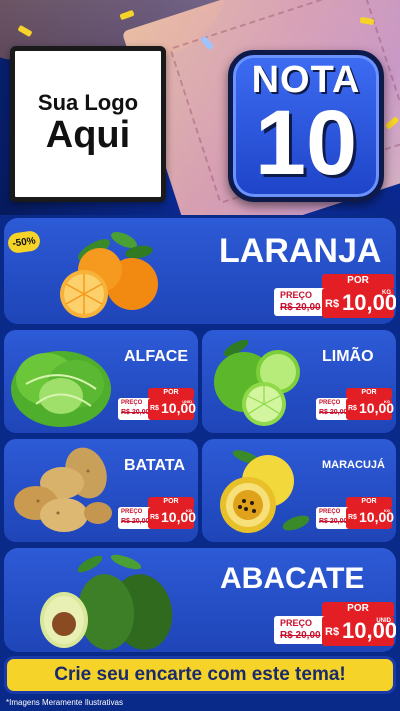 This screenshot has height=711, width=400. What do you see at coordinates (300, 251) in the screenshot?
I see `product-name: LARANJA` at bounding box center [300, 251].